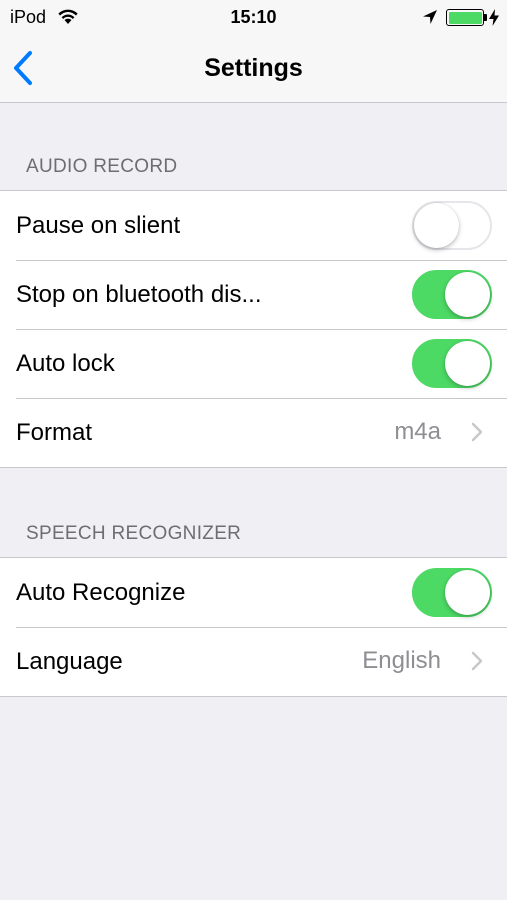 This screenshot has width=507, height=900. I want to click on stop-on-bluetooth-toggle, so click(452, 294).